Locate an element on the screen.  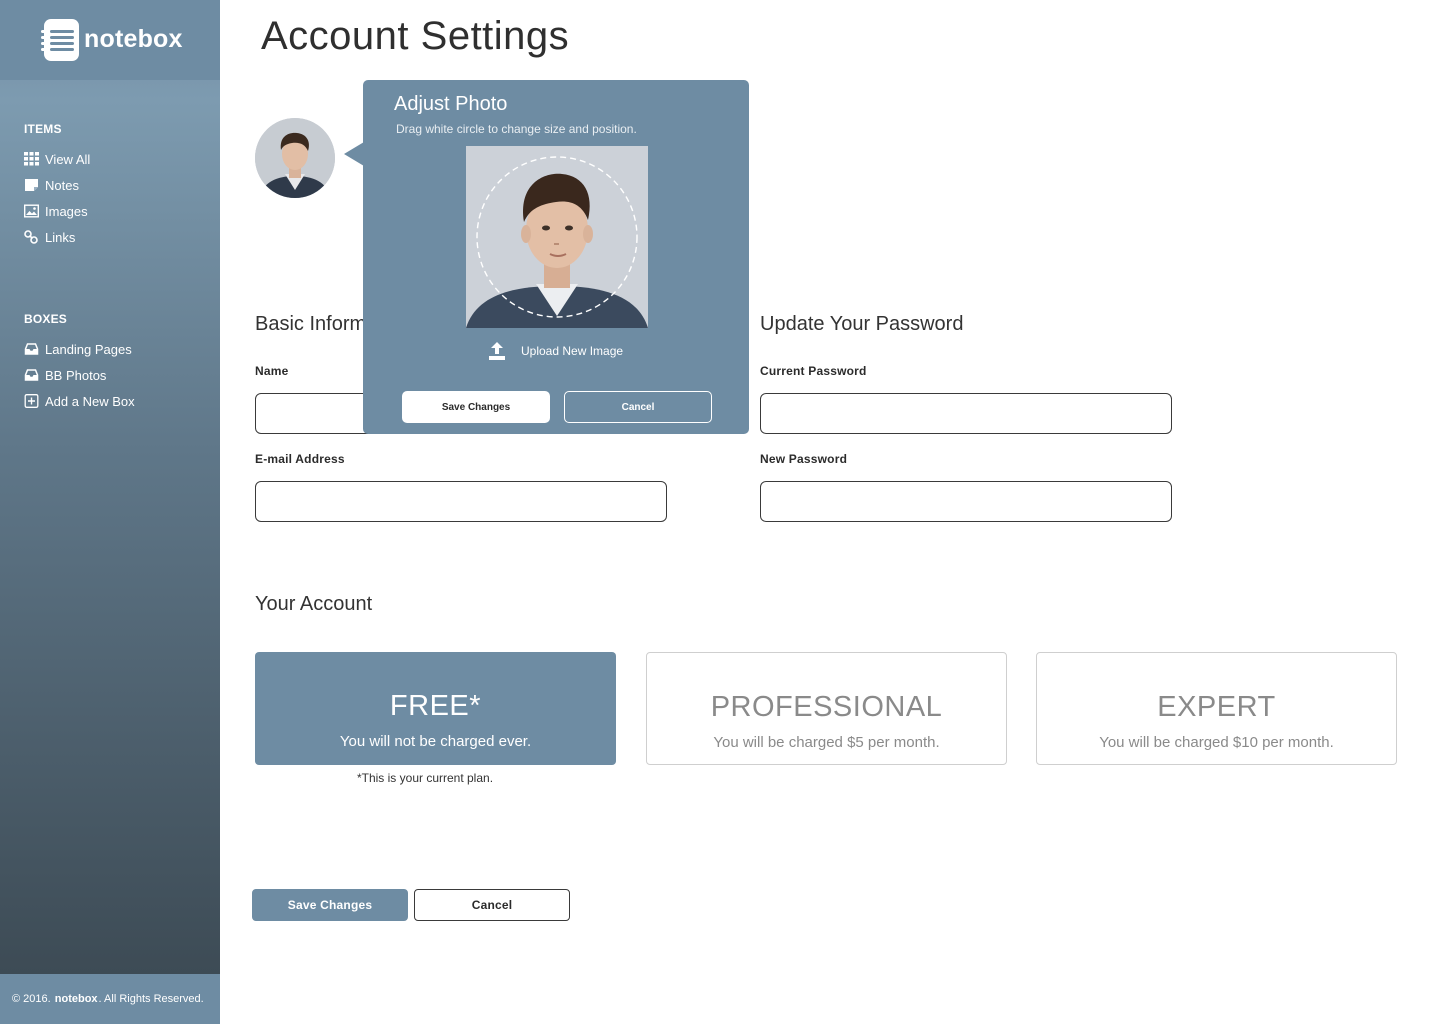
plan-description: You will be charged $5 per month. is located at coordinates (826, 742).